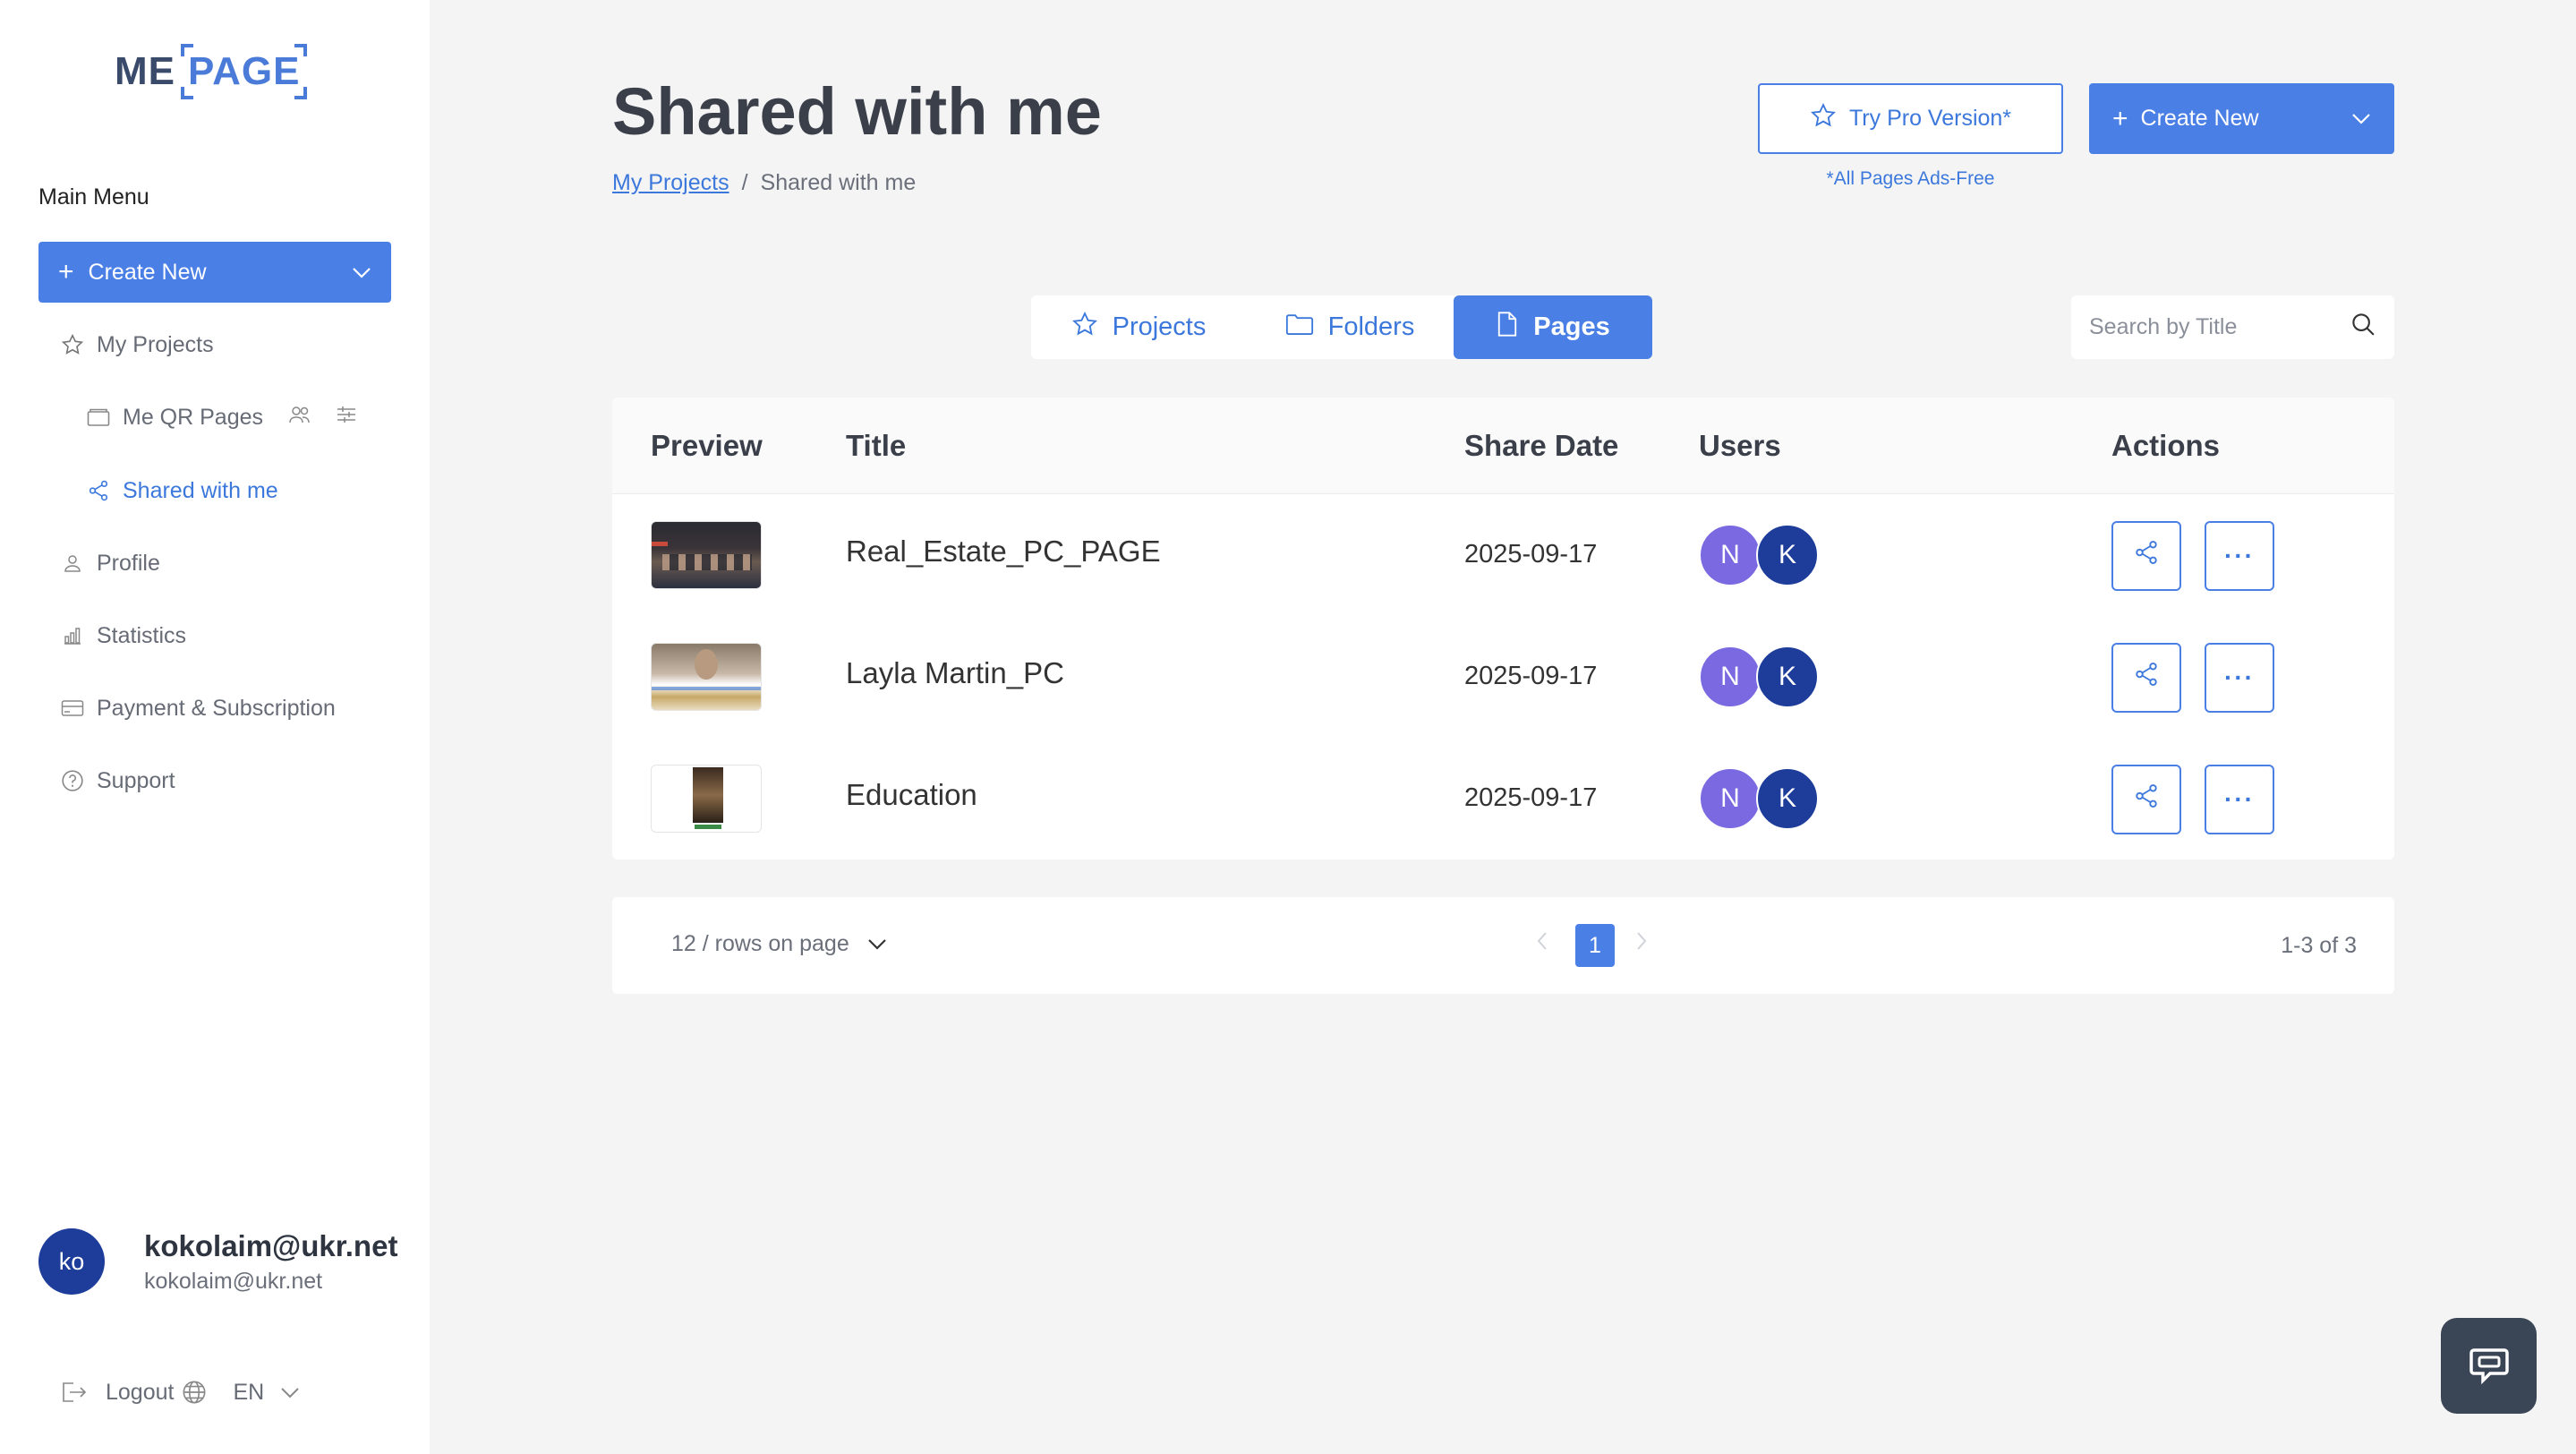 The width and height of the screenshot is (2576, 1454). I want to click on rows-per-page-select: 12 / rows on page, so click(779, 944).